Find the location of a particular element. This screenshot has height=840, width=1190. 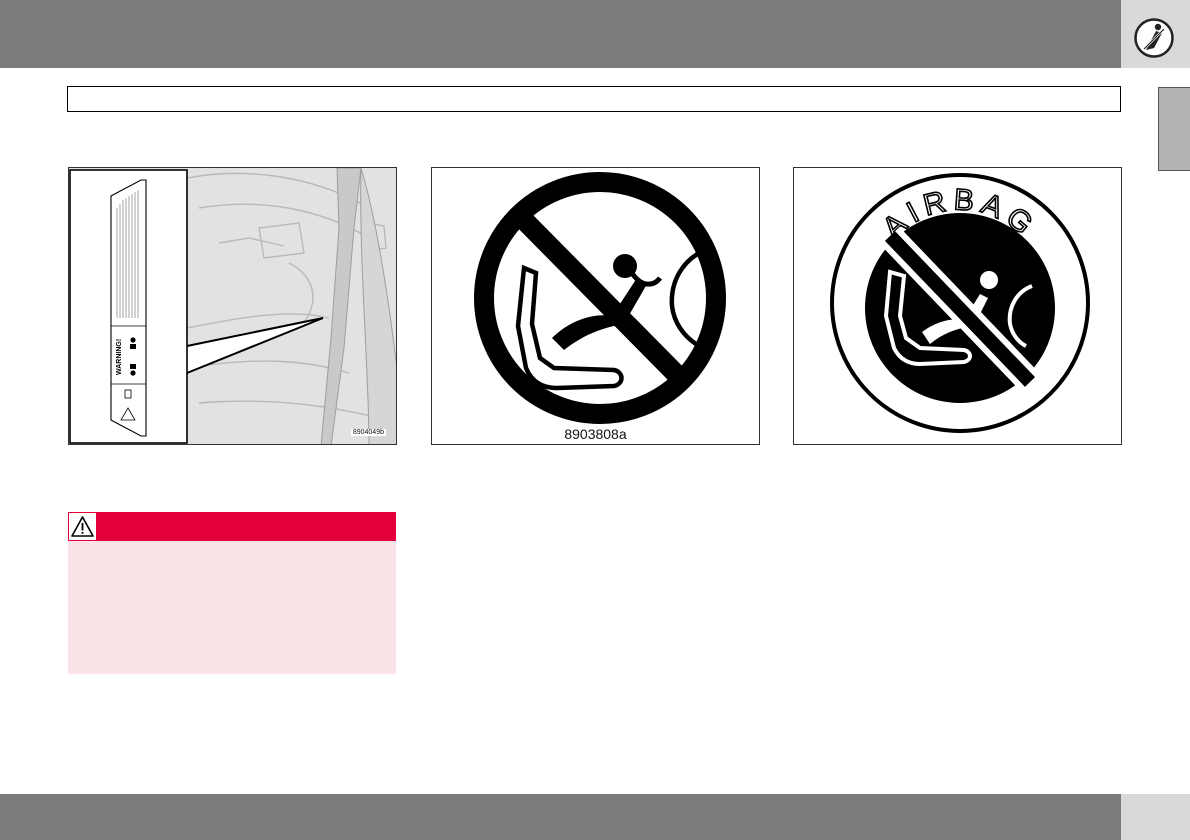

airbag-warning-sticker: AIRBAG is located at coordinates (960, 303).